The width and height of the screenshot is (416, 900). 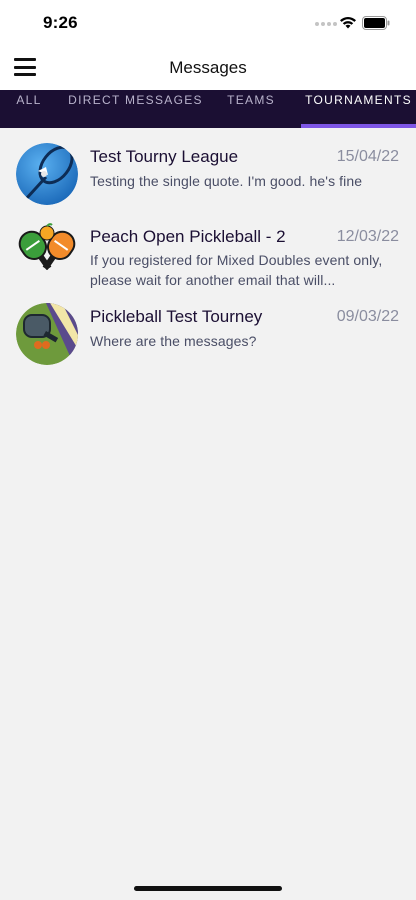 I want to click on message-date: 09/03/22, so click(x=367, y=316).